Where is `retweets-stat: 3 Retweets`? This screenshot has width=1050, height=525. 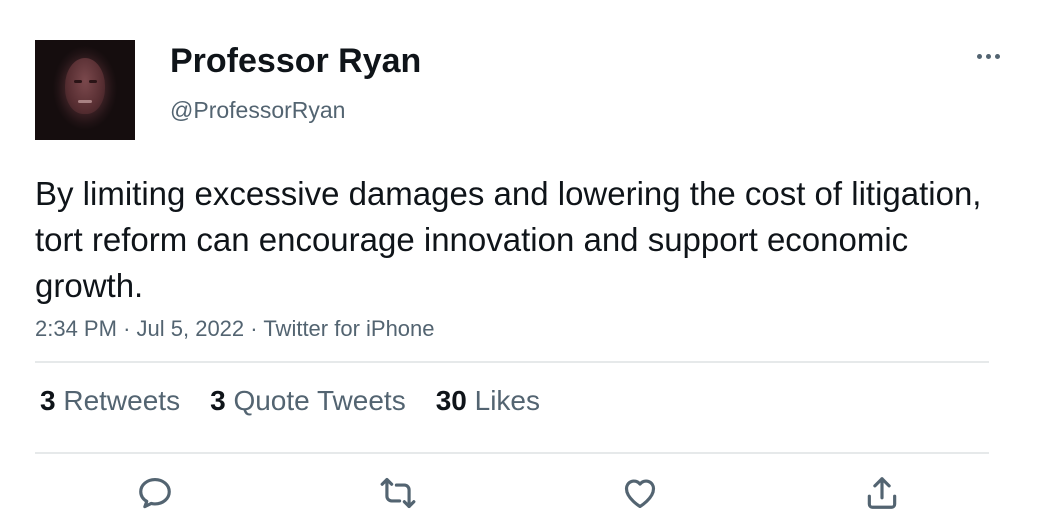 retweets-stat: 3 Retweets is located at coordinates (110, 401).